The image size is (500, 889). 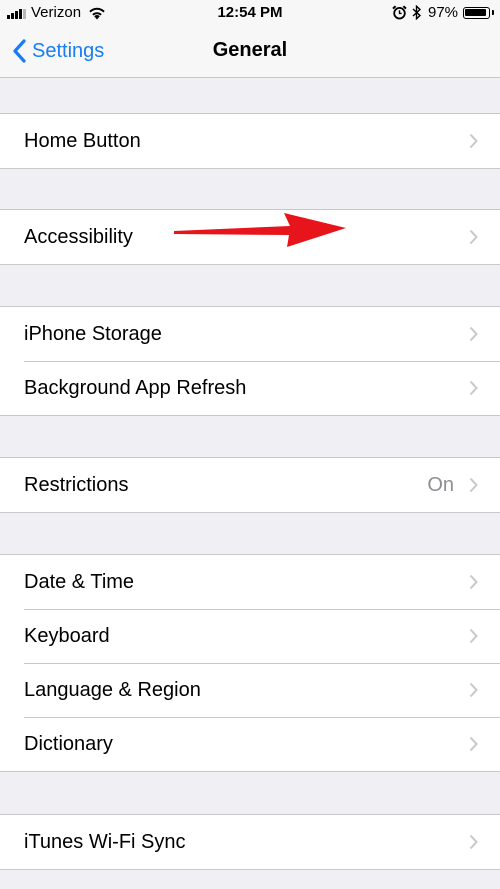 What do you see at coordinates (79, 581) in the screenshot?
I see `row-label: Date & Time` at bounding box center [79, 581].